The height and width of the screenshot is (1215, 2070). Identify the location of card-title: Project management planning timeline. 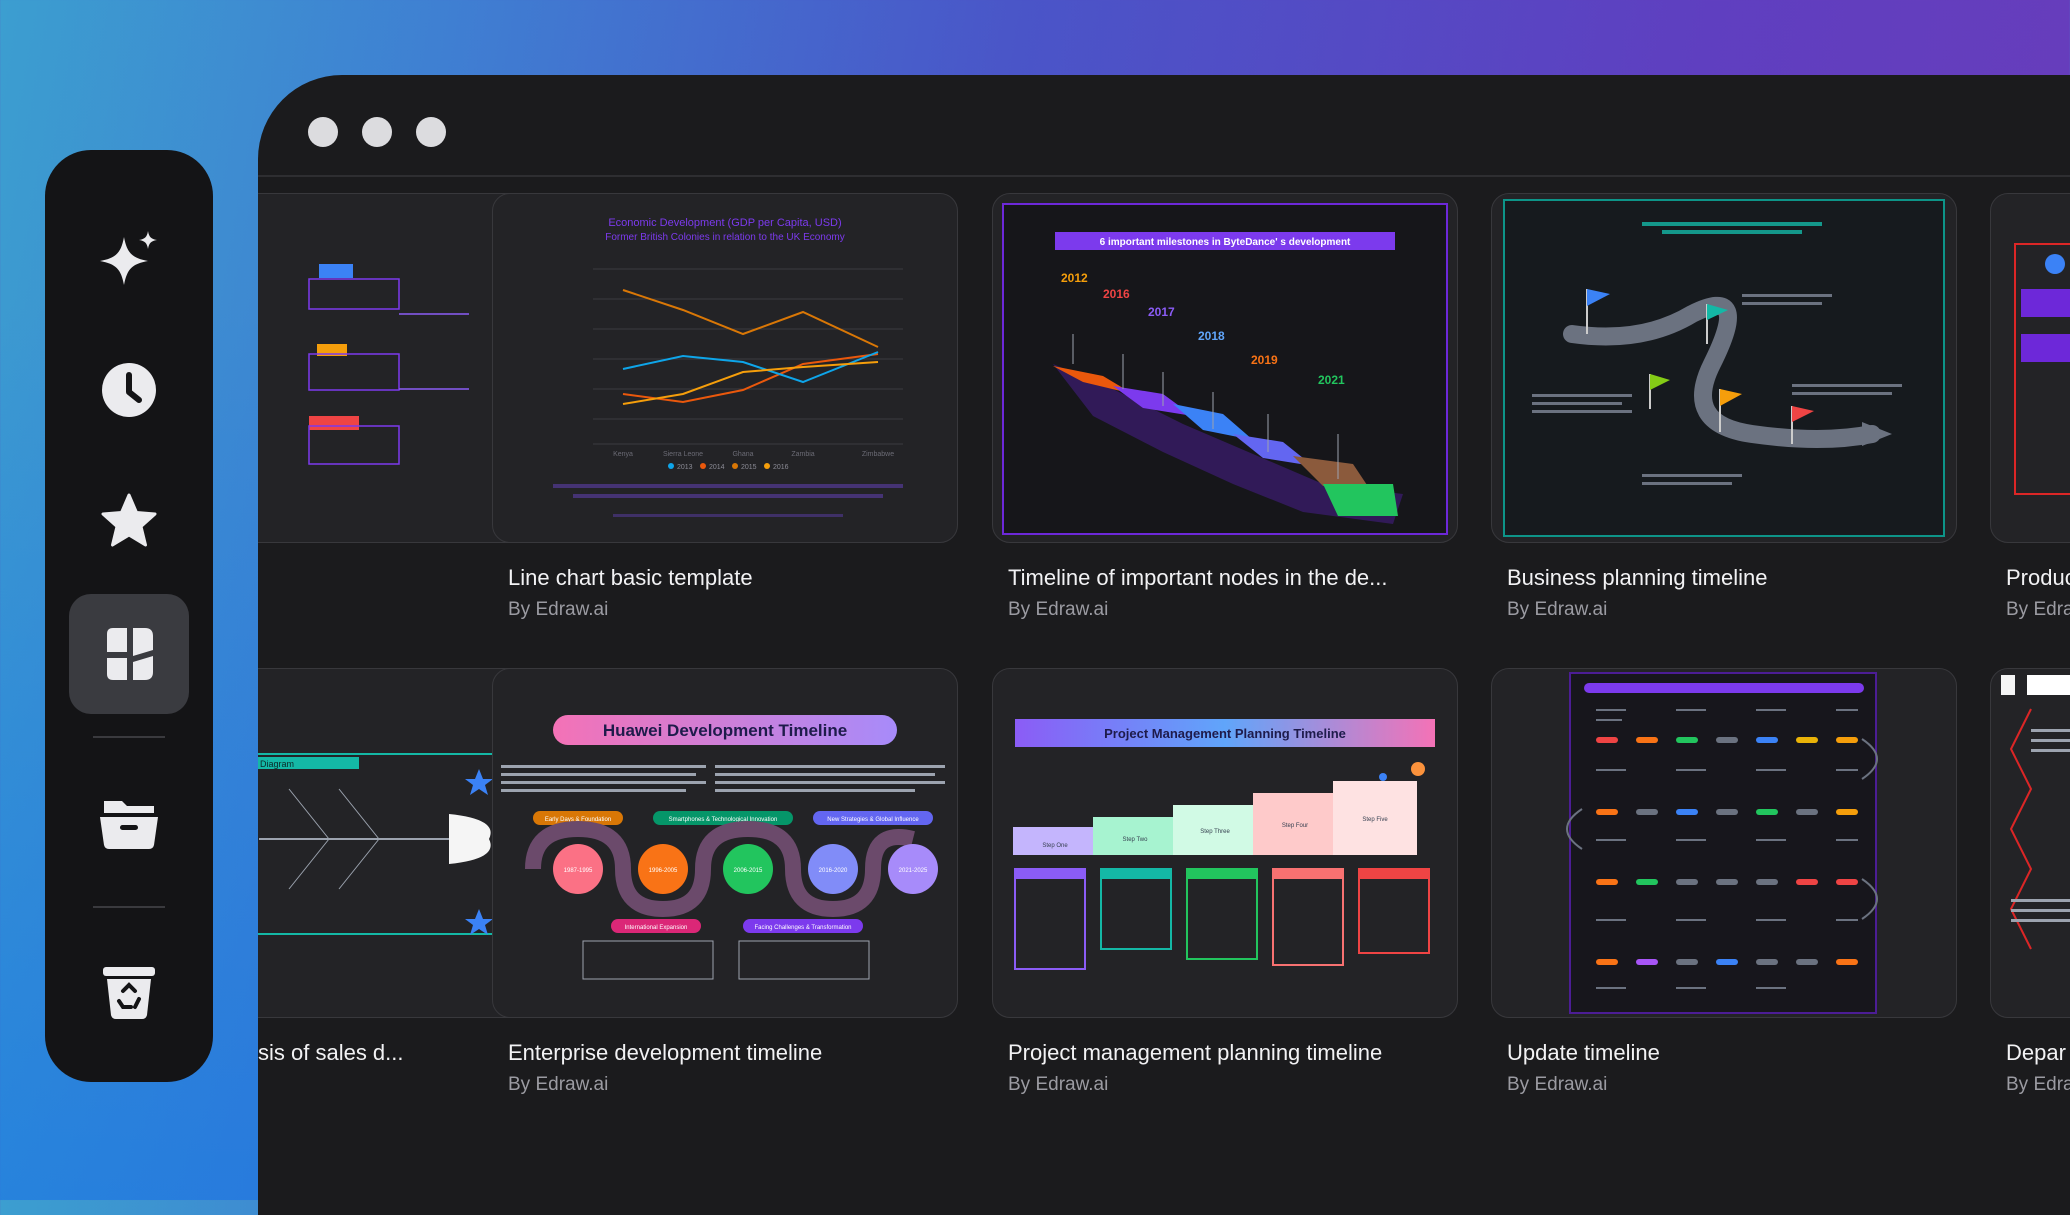
(1195, 1053).